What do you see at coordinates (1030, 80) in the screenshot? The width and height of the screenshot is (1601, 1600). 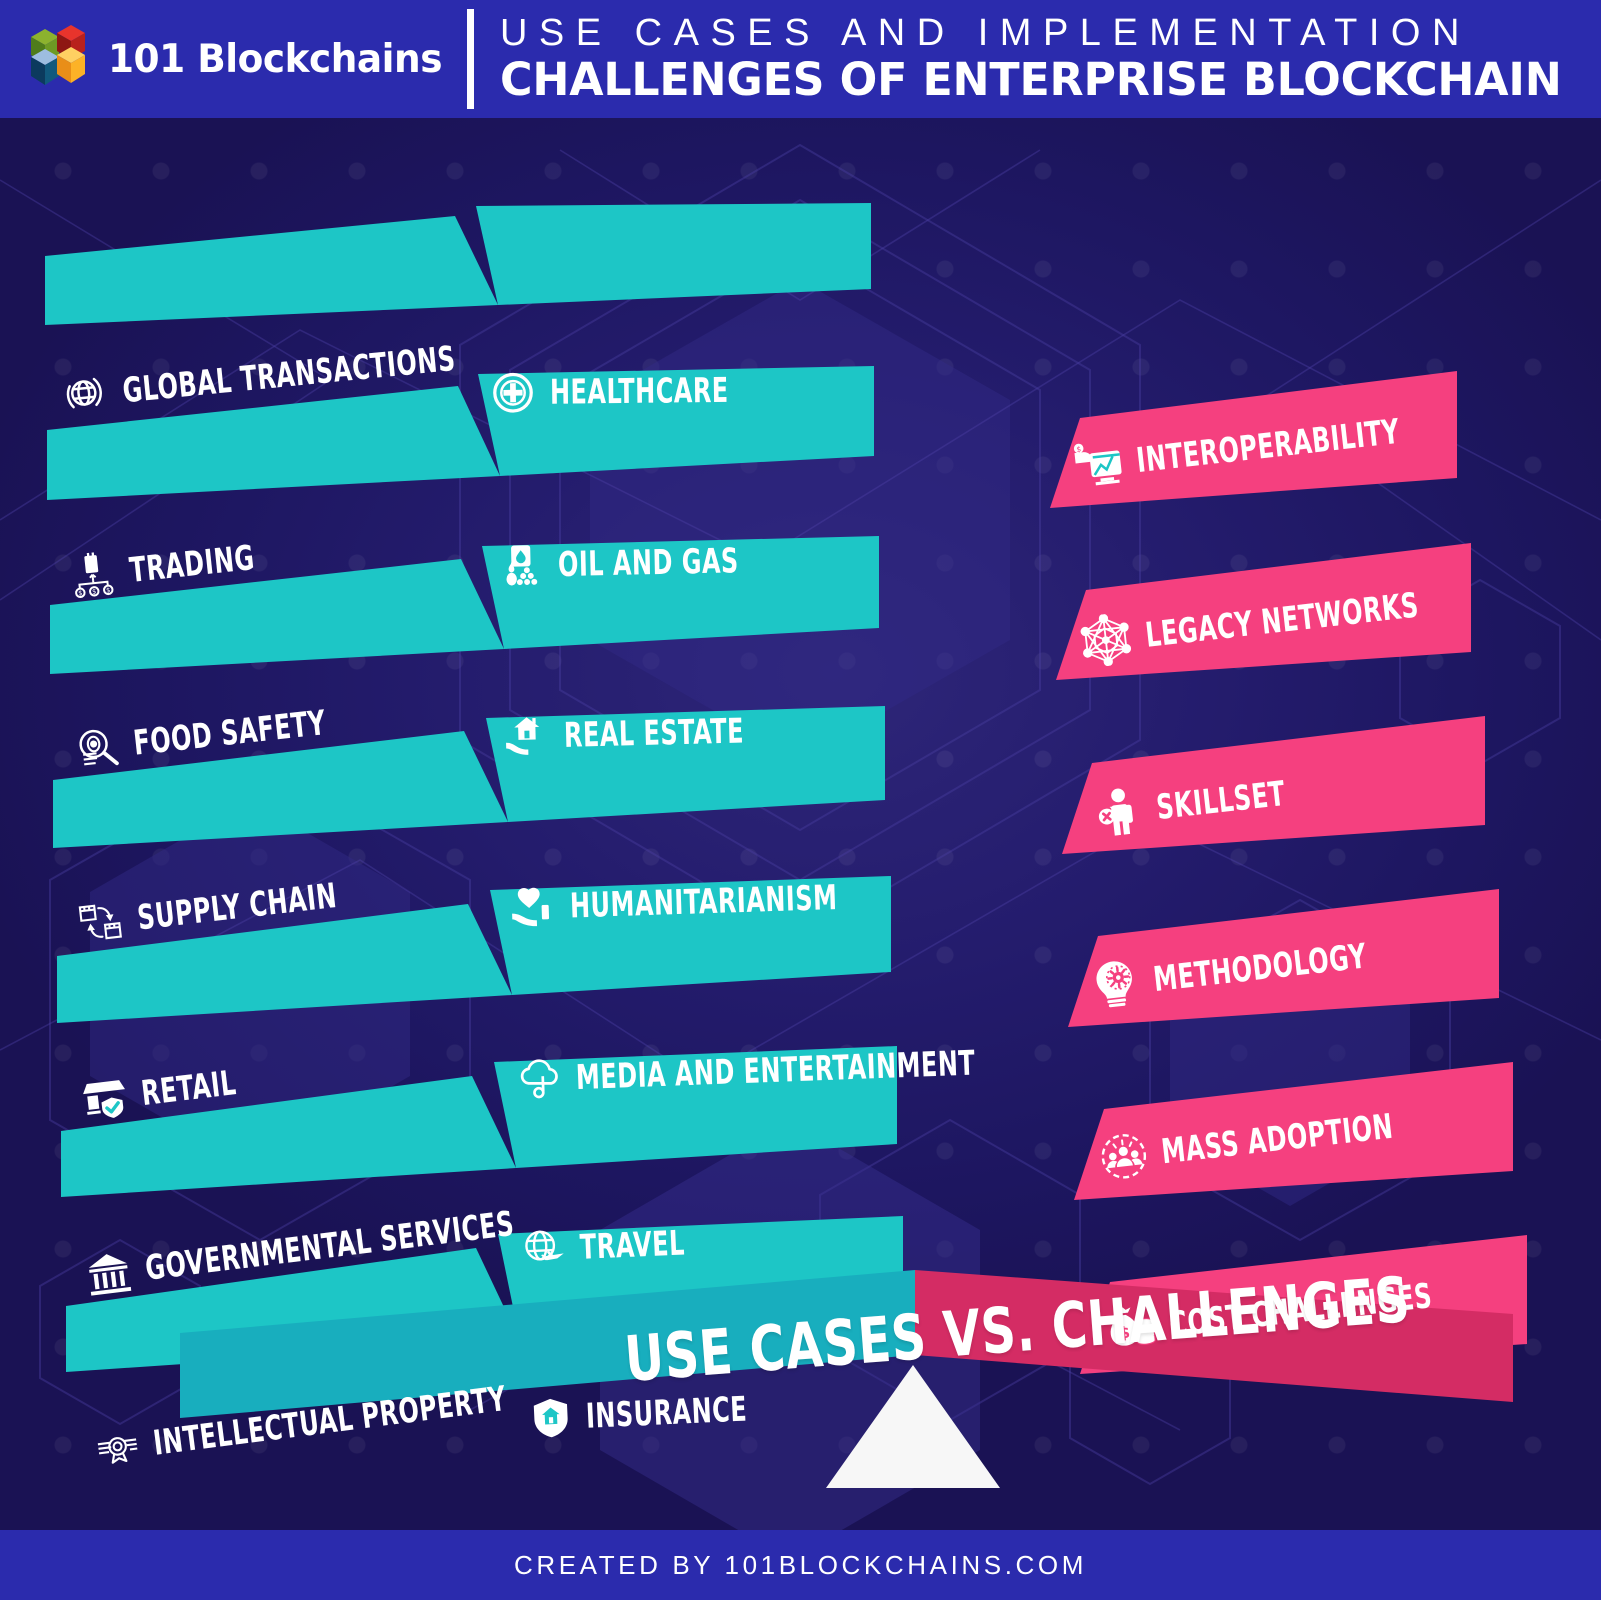 I see `header-title-line2: CHALLENGES OF ENTERPRISE BLOCKCHAIN` at bounding box center [1030, 80].